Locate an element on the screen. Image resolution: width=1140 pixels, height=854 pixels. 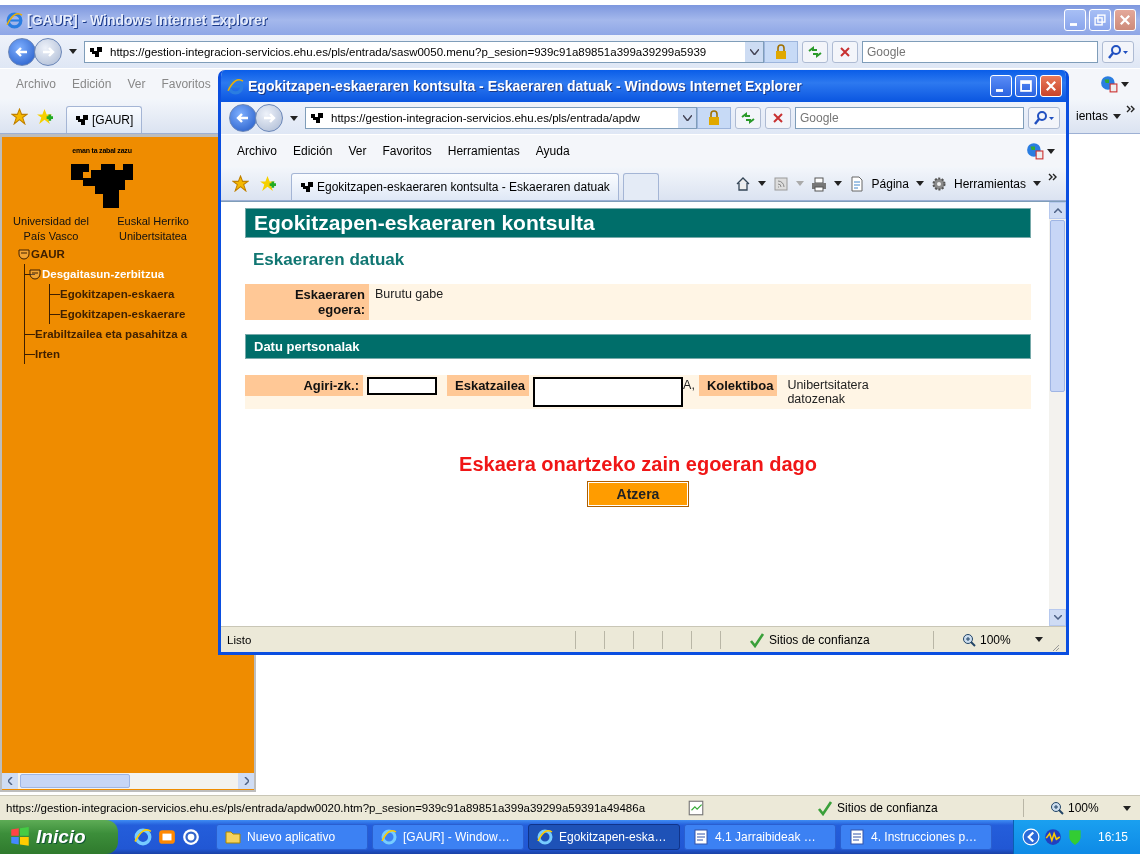
minimize-button is located at coordinates (1001, 86).